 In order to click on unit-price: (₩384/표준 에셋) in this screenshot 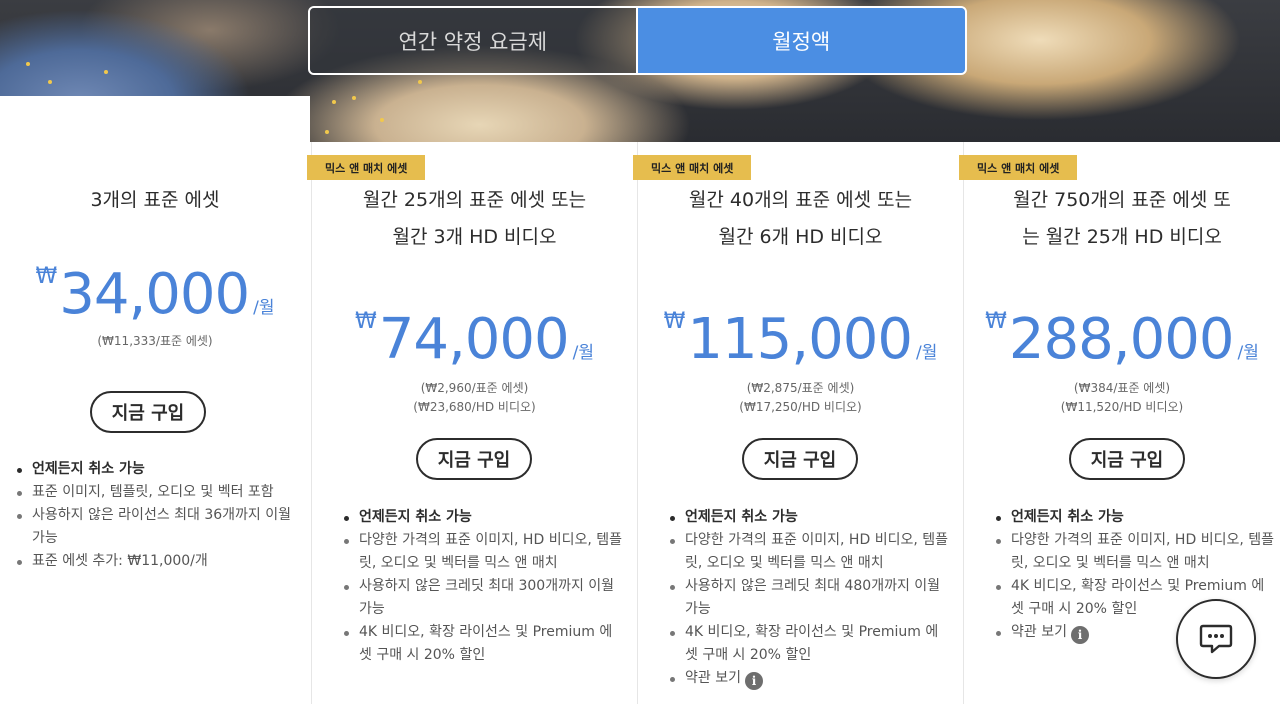, I will do `click(1122, 388)`.